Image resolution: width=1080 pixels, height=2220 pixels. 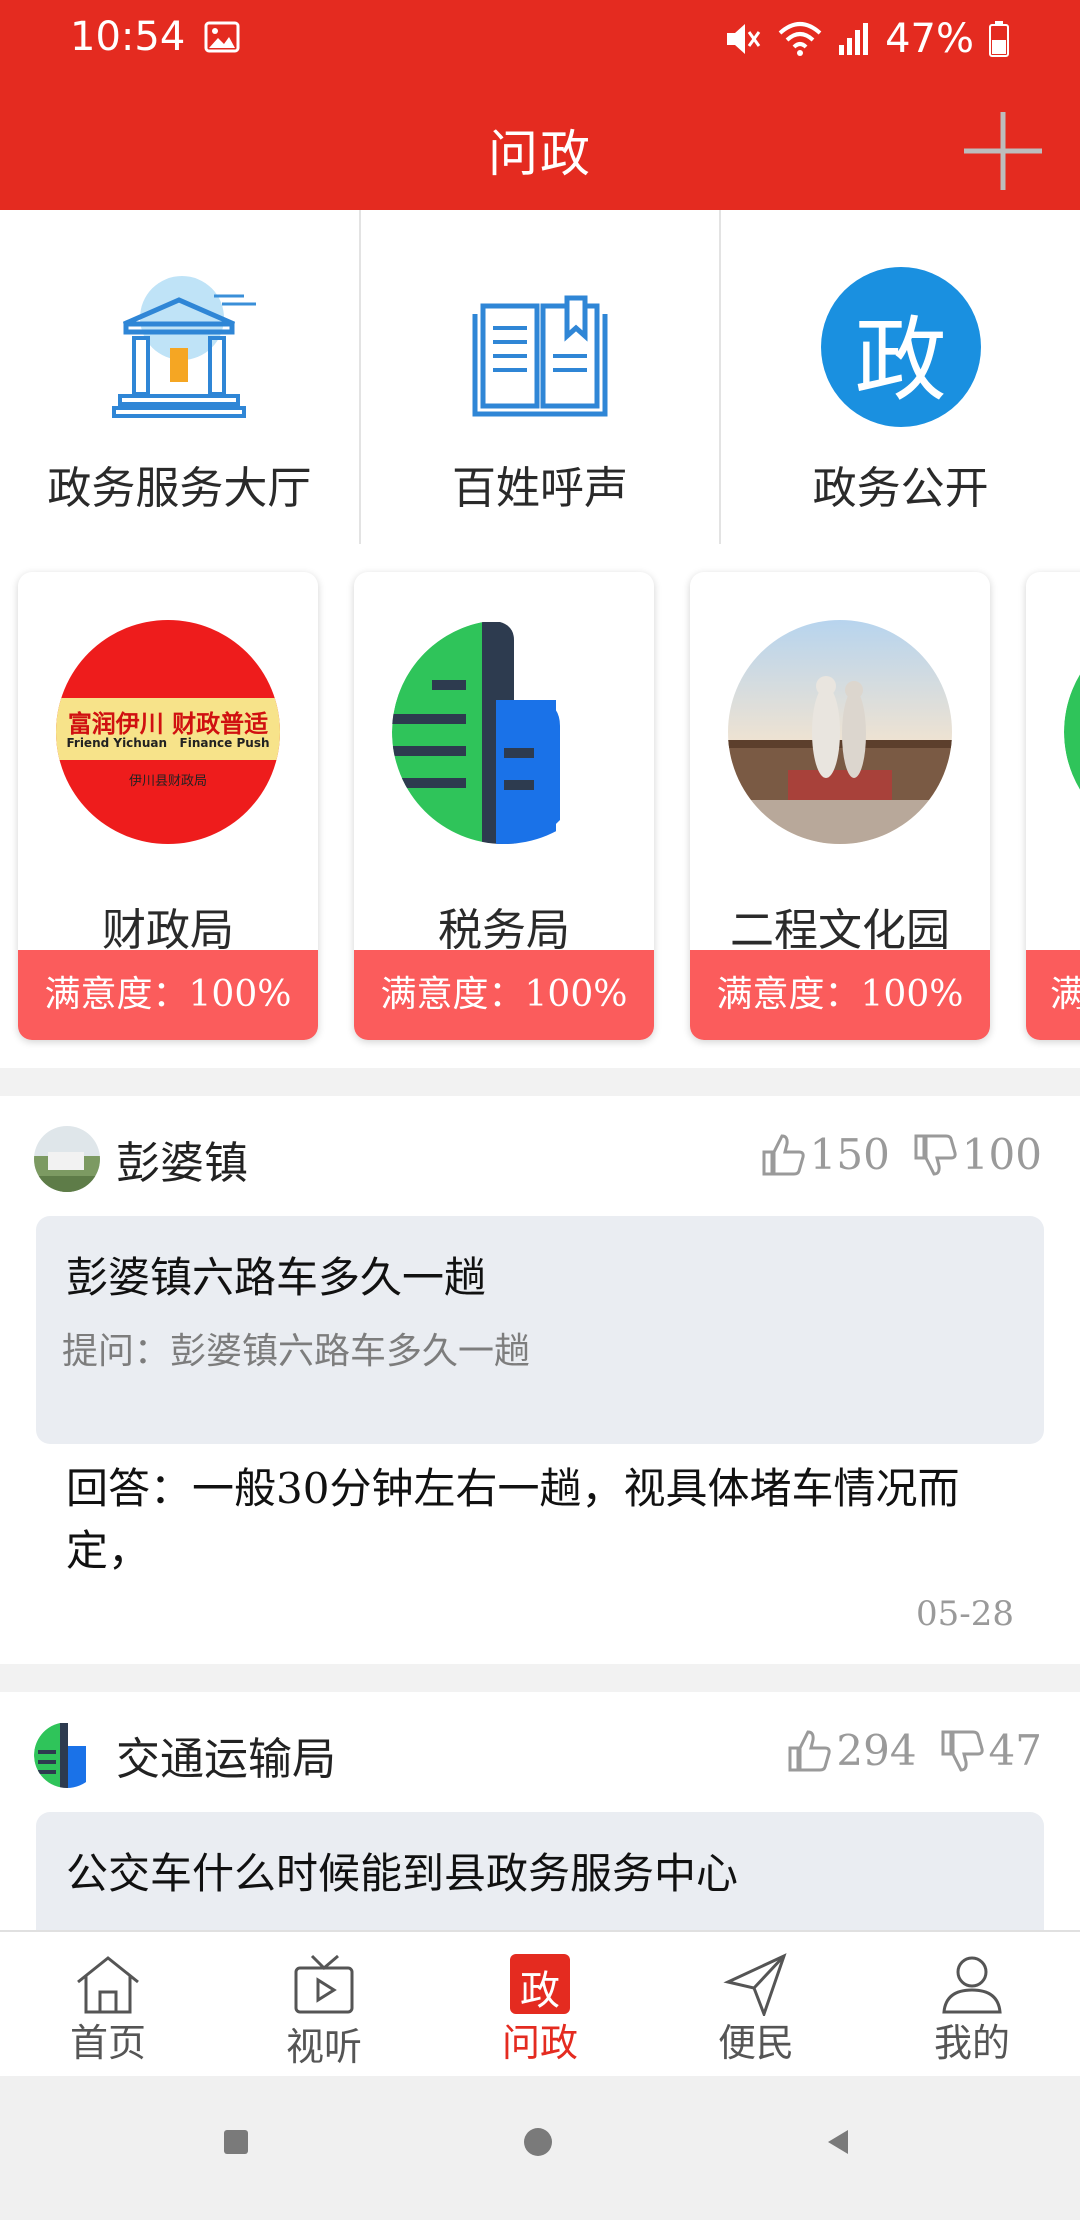 I want to click on qa-card-header: 彭婆镇, so click(x=141, y=1159).